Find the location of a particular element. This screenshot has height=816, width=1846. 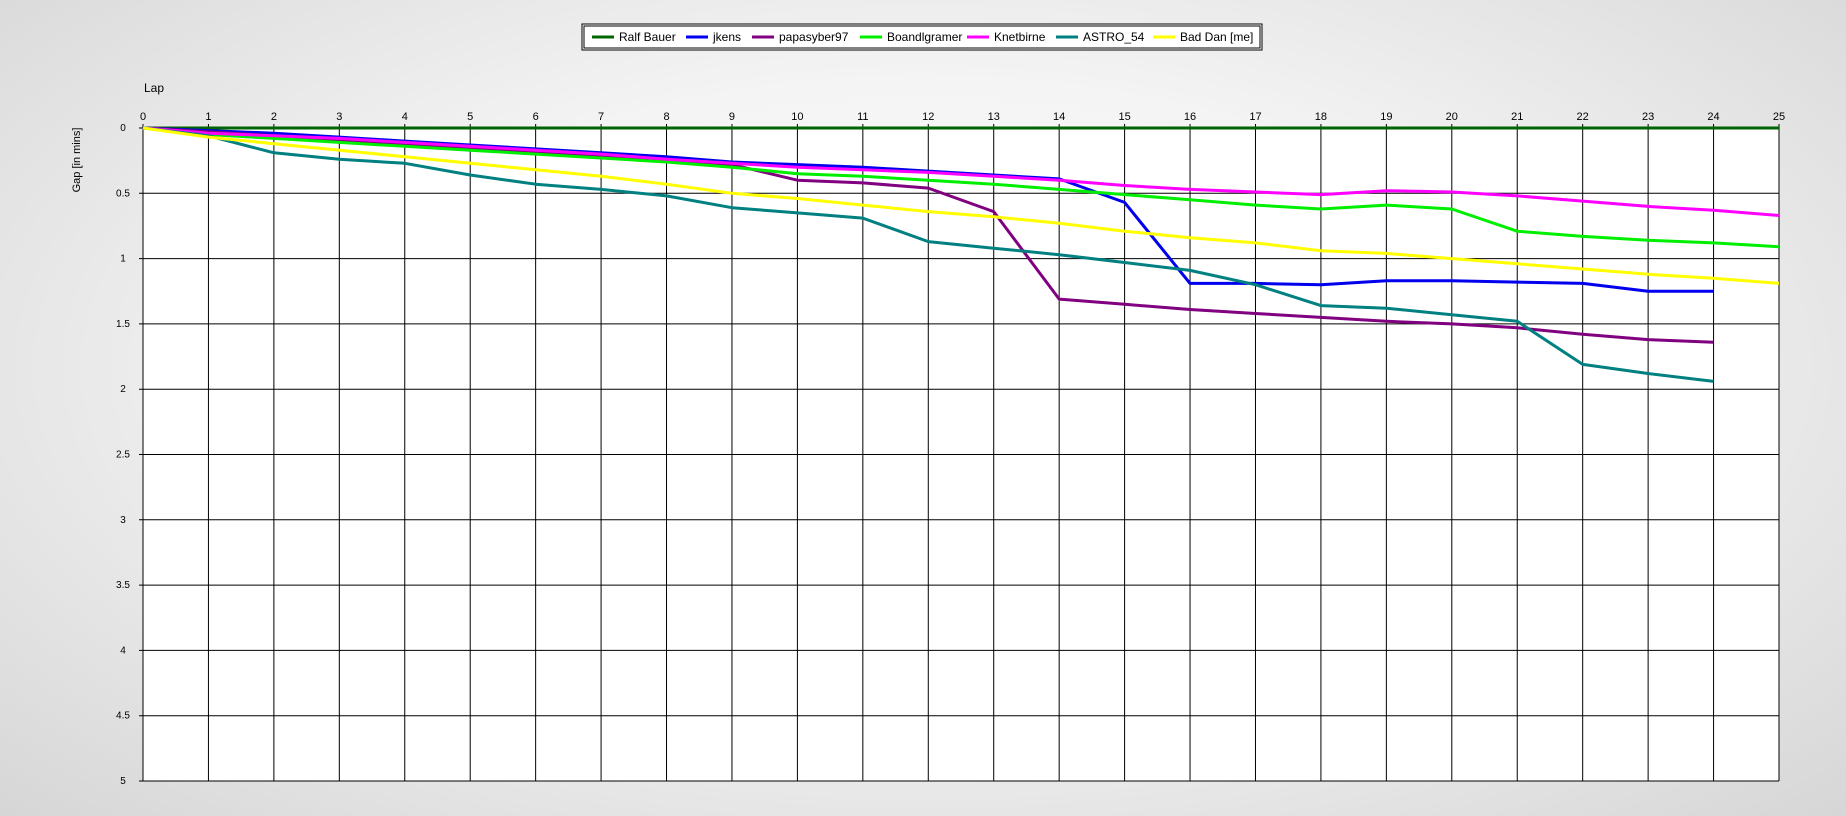

x-tick-label: 18 is located at coordinates (1321, 117).